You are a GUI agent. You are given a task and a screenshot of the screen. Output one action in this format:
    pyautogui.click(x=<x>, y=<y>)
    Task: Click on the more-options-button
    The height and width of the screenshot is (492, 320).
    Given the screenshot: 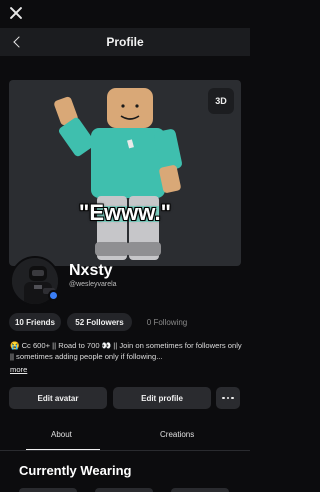 What is the action you would take?
    pyautogui.click(x=228, y=398)
    